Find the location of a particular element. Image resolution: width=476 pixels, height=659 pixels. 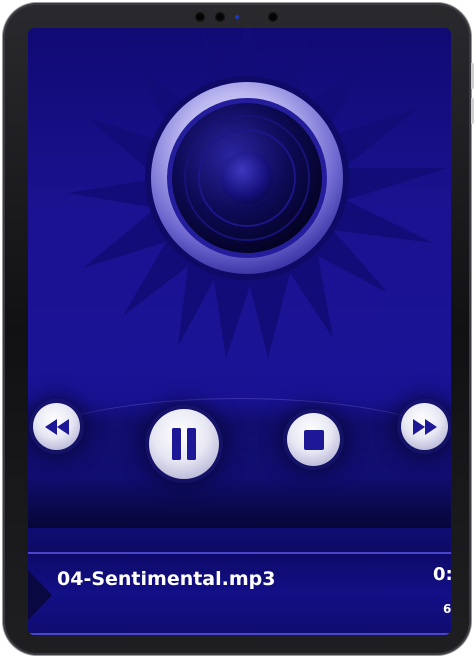

track-arrow-icon is located at coordinates (40, 595).